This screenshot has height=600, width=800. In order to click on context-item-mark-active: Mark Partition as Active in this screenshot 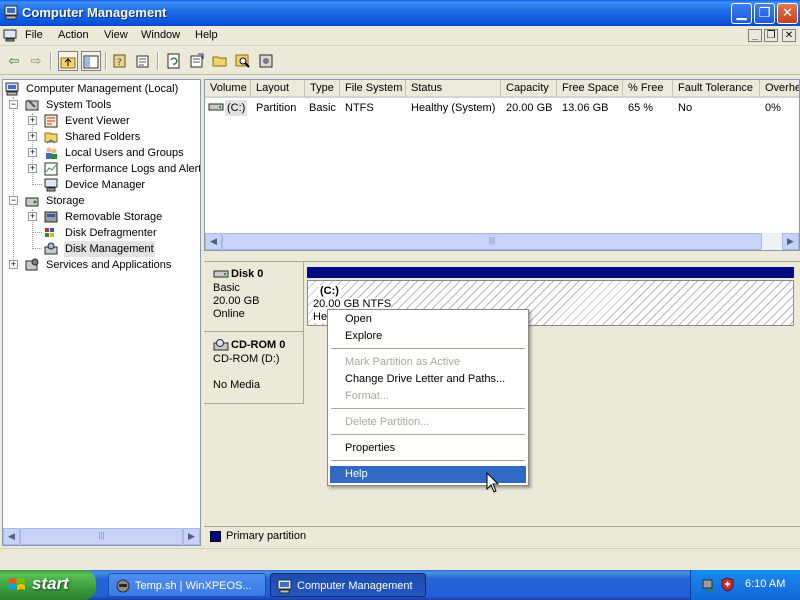, I will do `click(428, 362)`.